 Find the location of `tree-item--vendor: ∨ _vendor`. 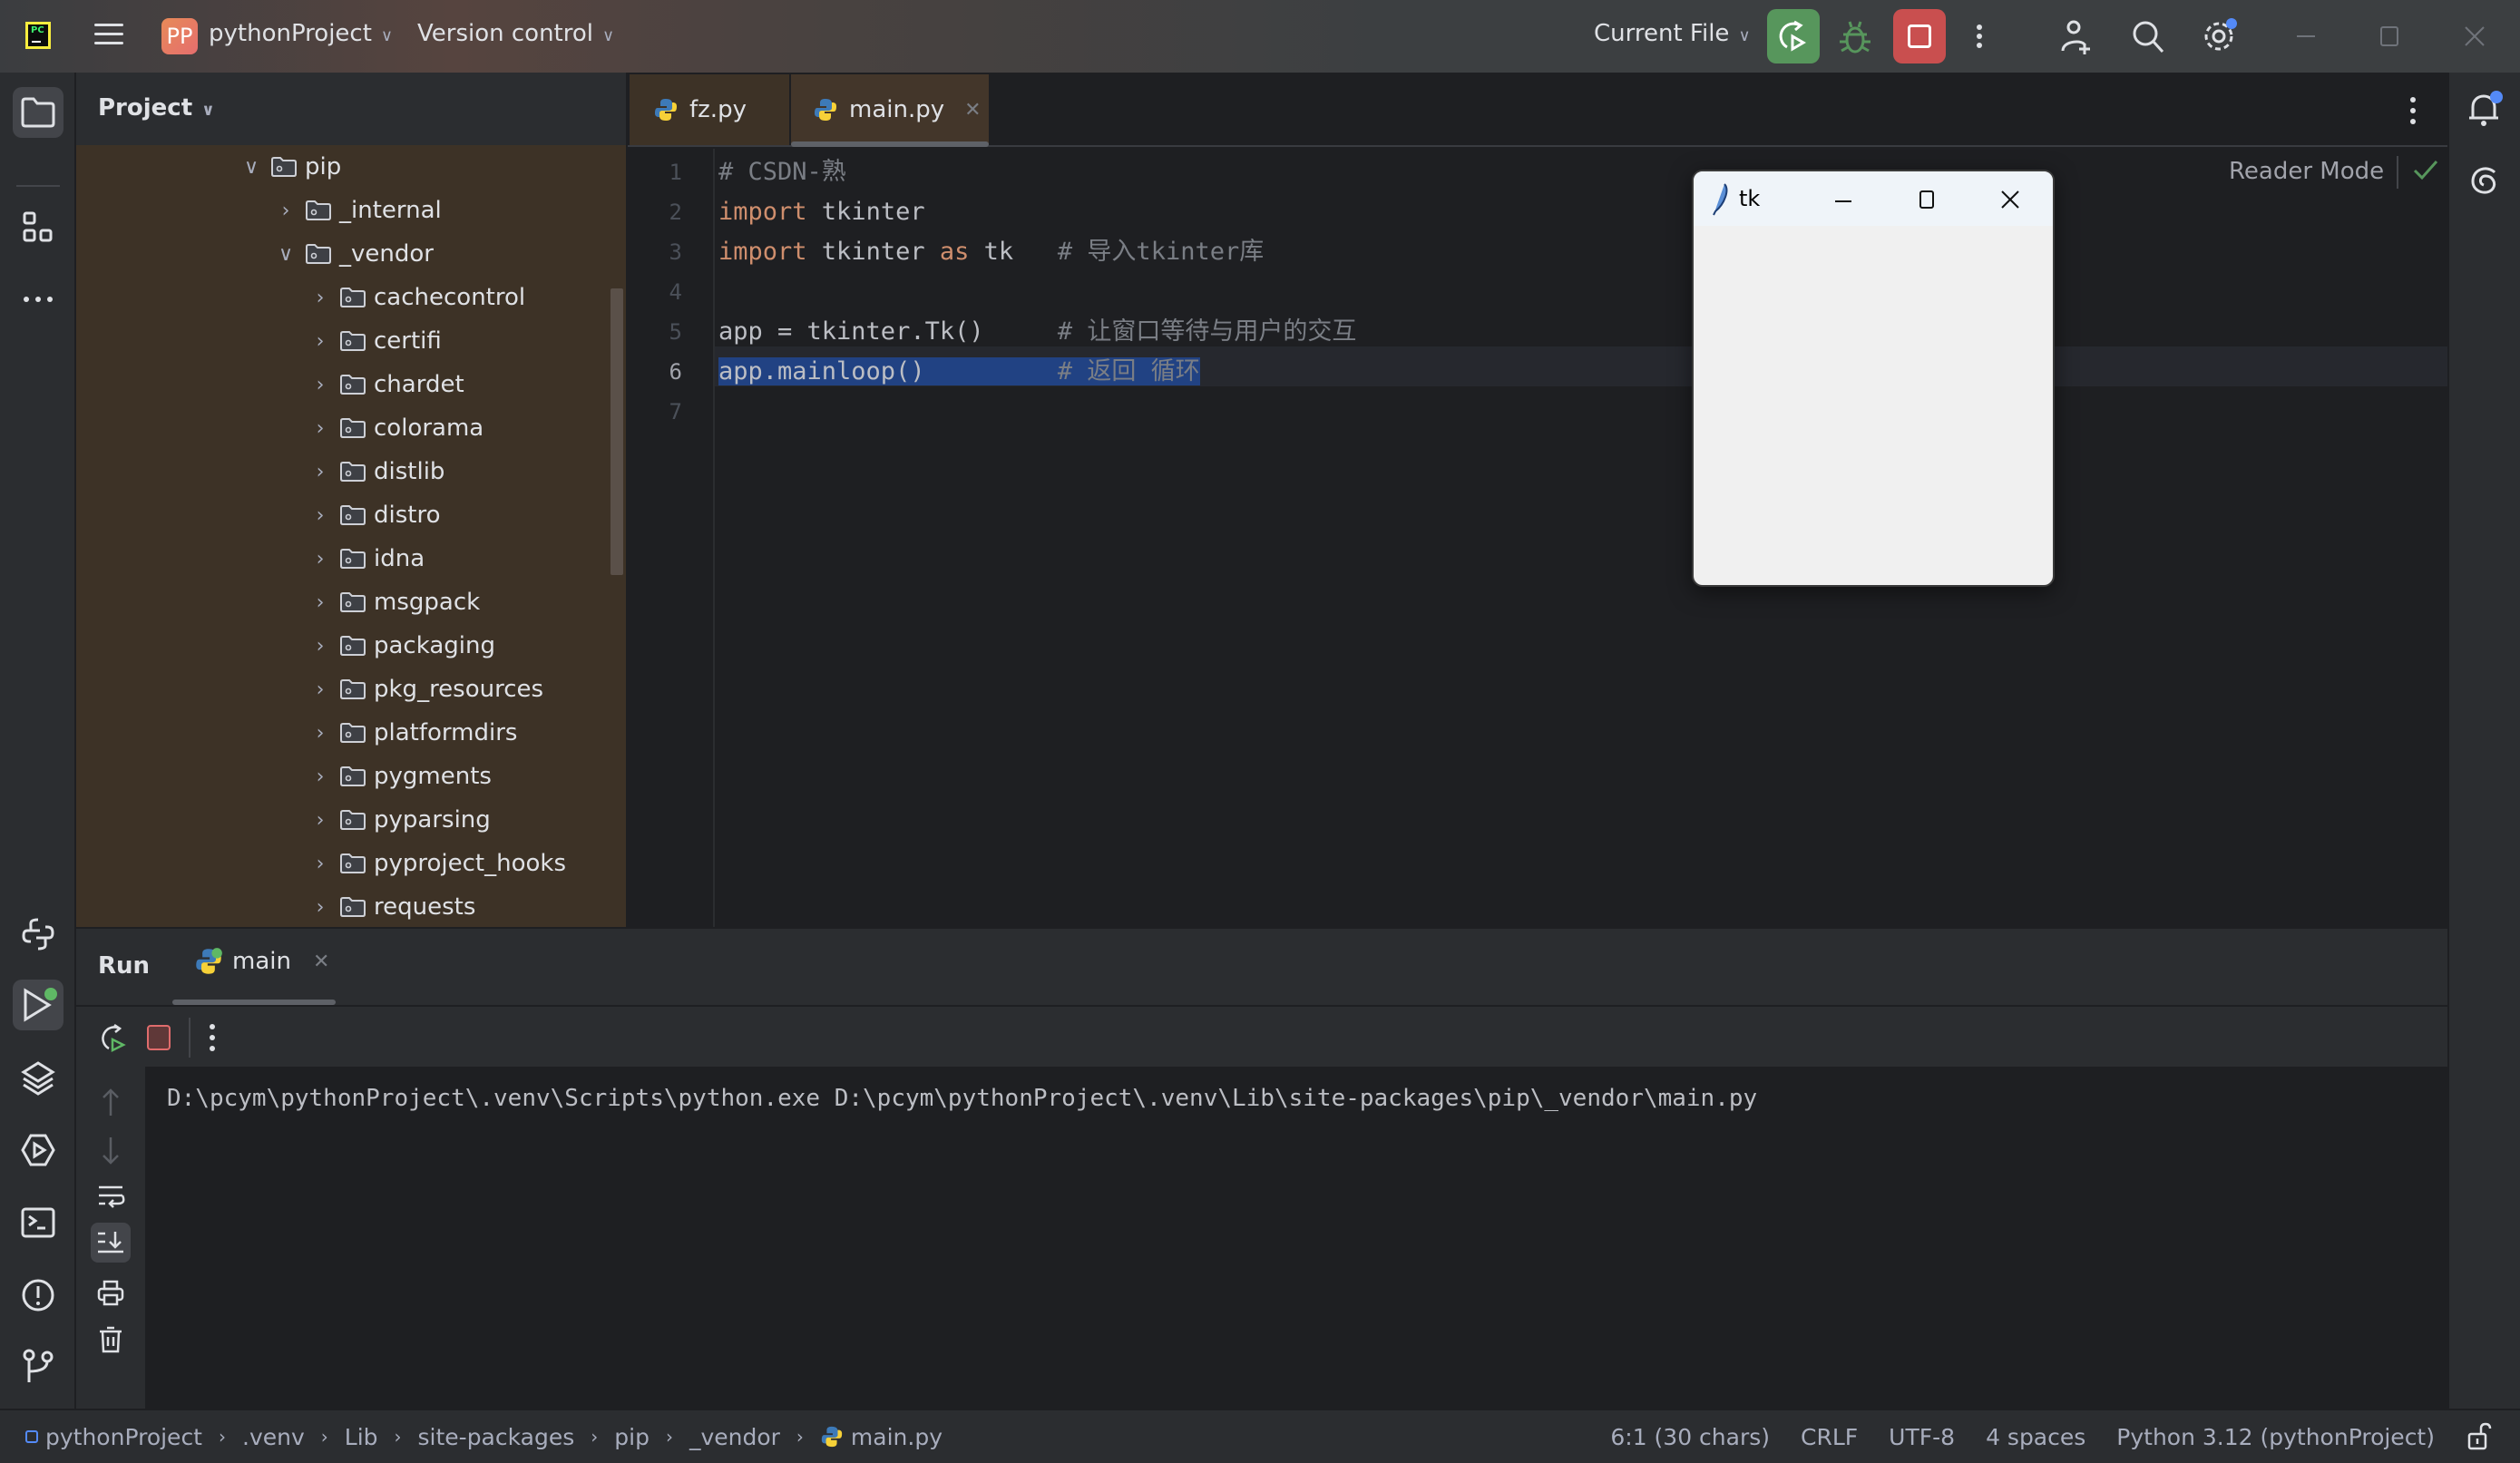

tree-item--vendor: ∨ _vendor is located at coordinates (353, 254).